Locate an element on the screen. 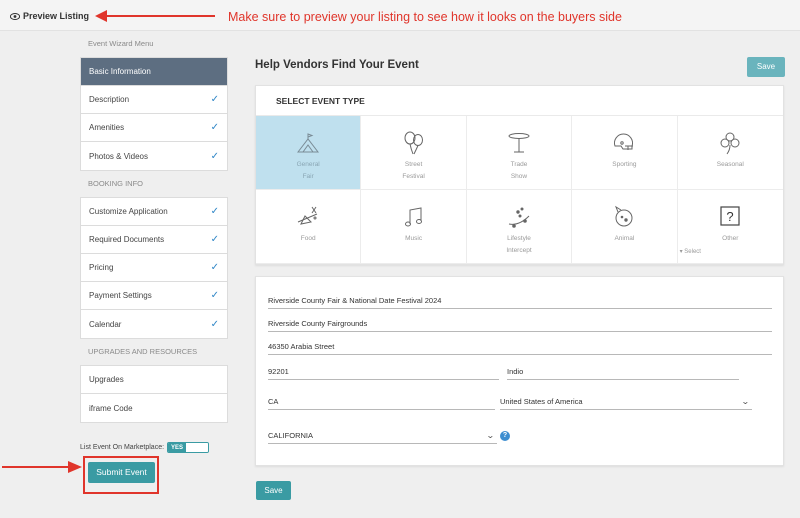 The image size is (800, 518). preview-listing-label: Preview Listing is located at coordinates (56, 16).